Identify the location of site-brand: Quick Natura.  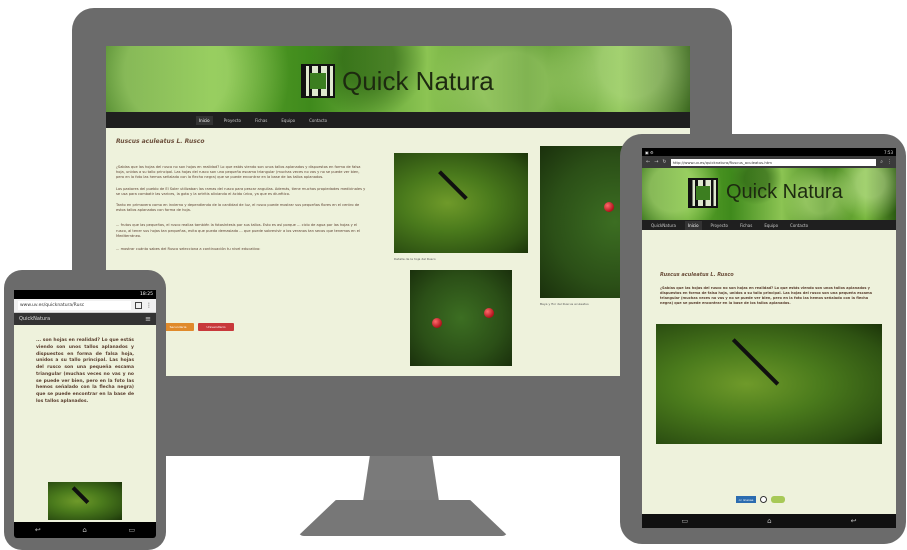
(418, 81).